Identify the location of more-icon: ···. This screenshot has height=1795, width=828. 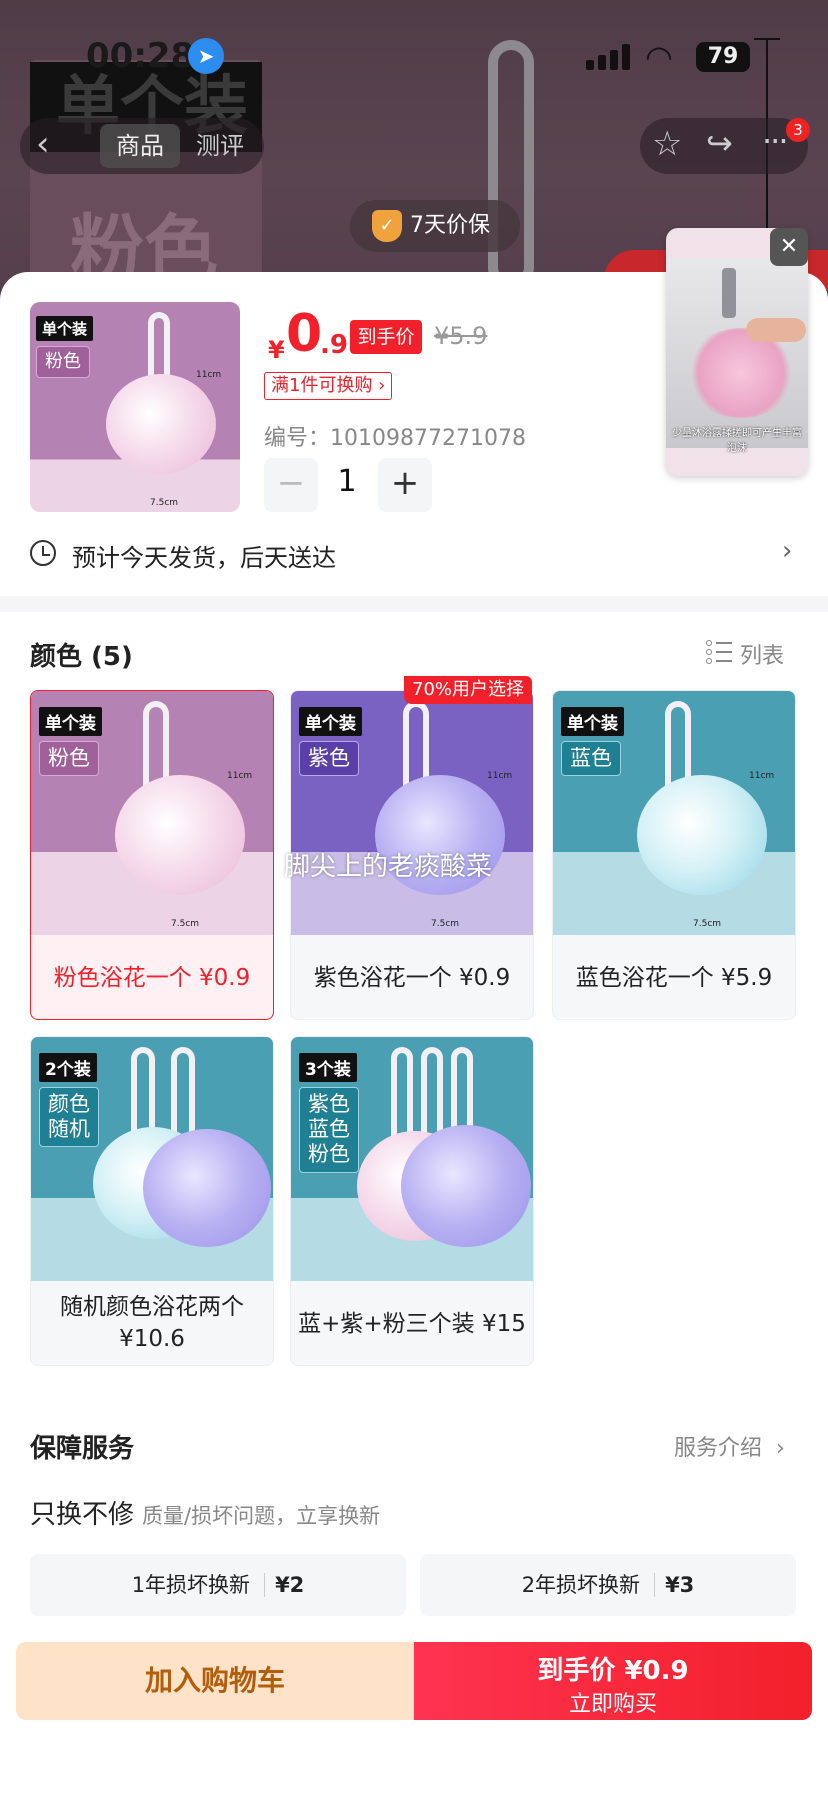
(775, 141).